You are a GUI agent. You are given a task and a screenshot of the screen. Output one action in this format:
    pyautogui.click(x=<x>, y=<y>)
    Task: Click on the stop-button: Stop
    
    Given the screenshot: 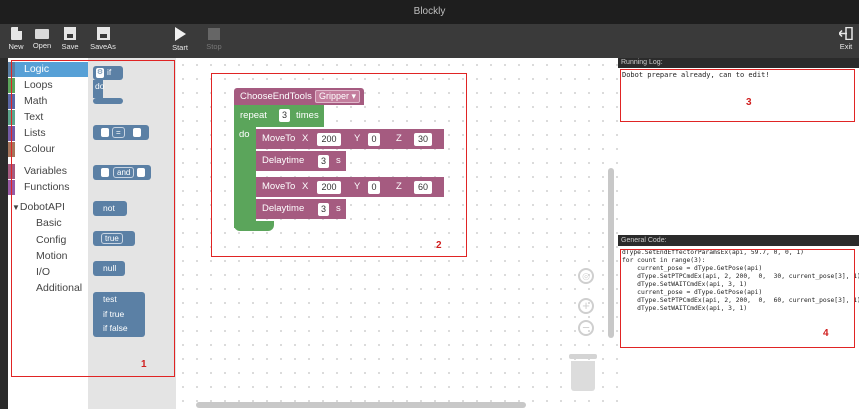 What is the action you would take?
    pyautogui.click(x=214, y=41)
    